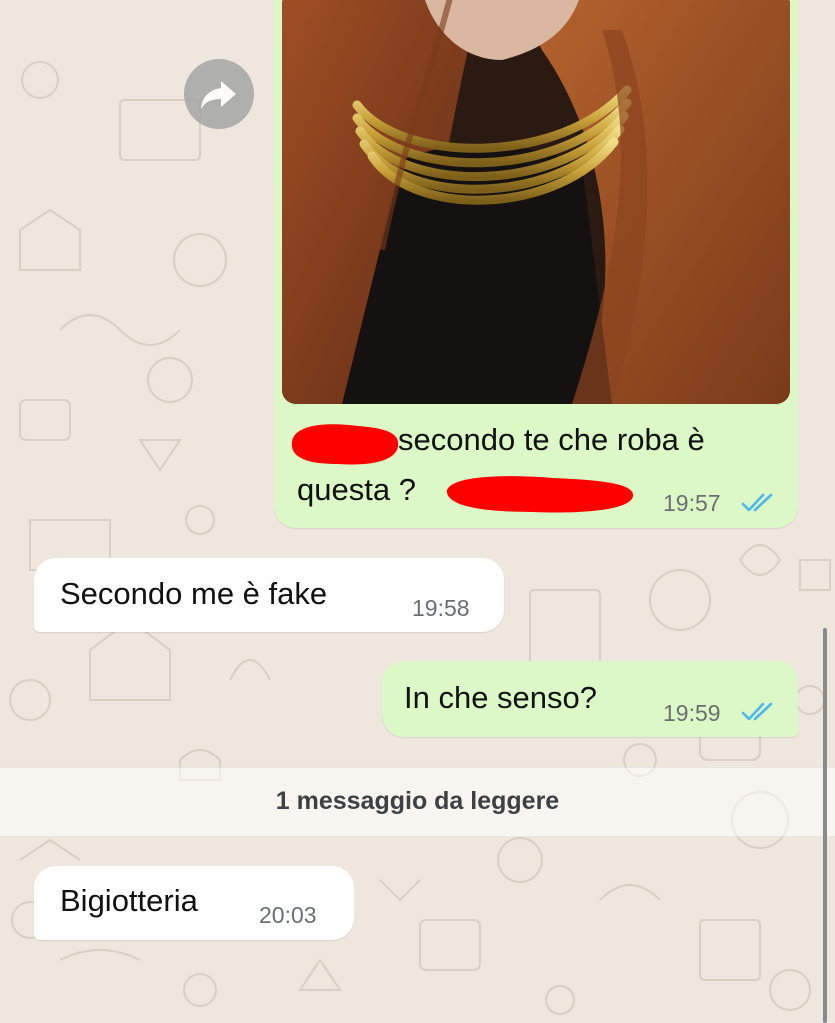  What do you see at coordinates (692, 713) in the screenshot?
I see `message-time: 19:59` at bounding box center [692, 713].